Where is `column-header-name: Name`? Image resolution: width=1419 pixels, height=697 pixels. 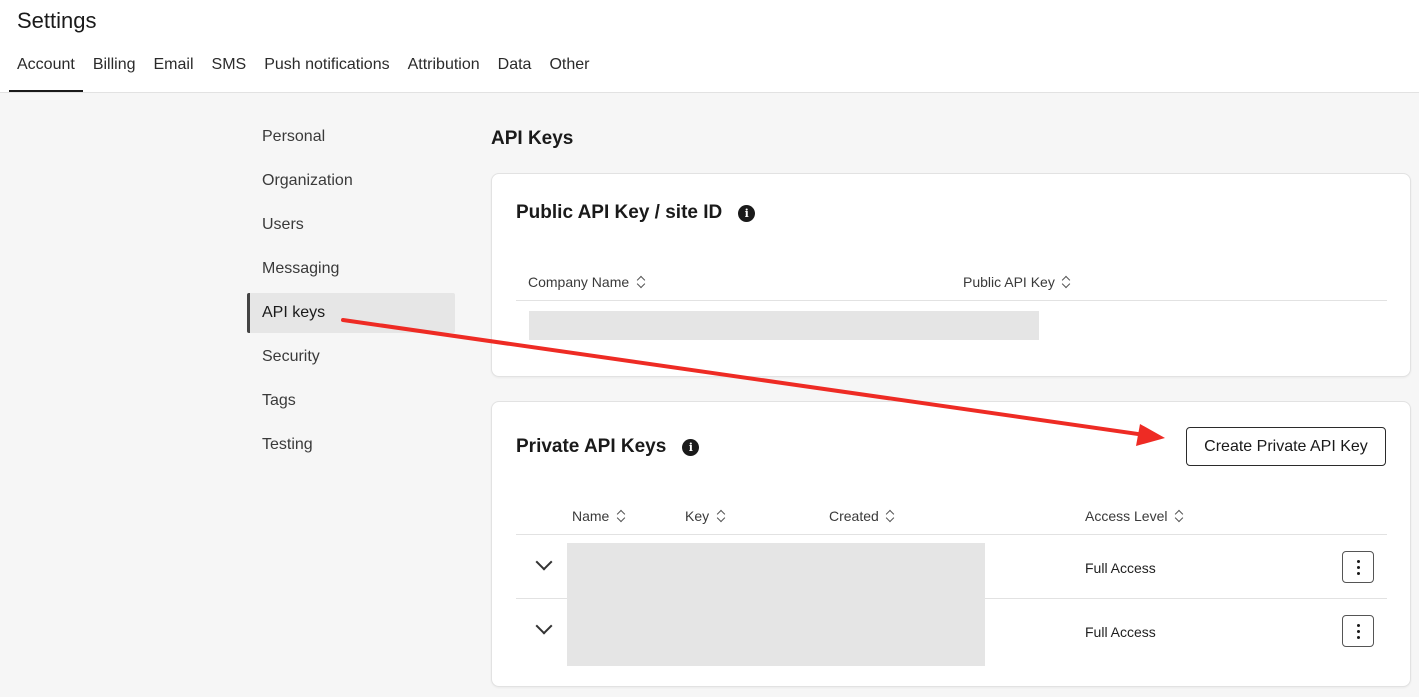 column-header-name: Name is located at coordinates (598, 516).